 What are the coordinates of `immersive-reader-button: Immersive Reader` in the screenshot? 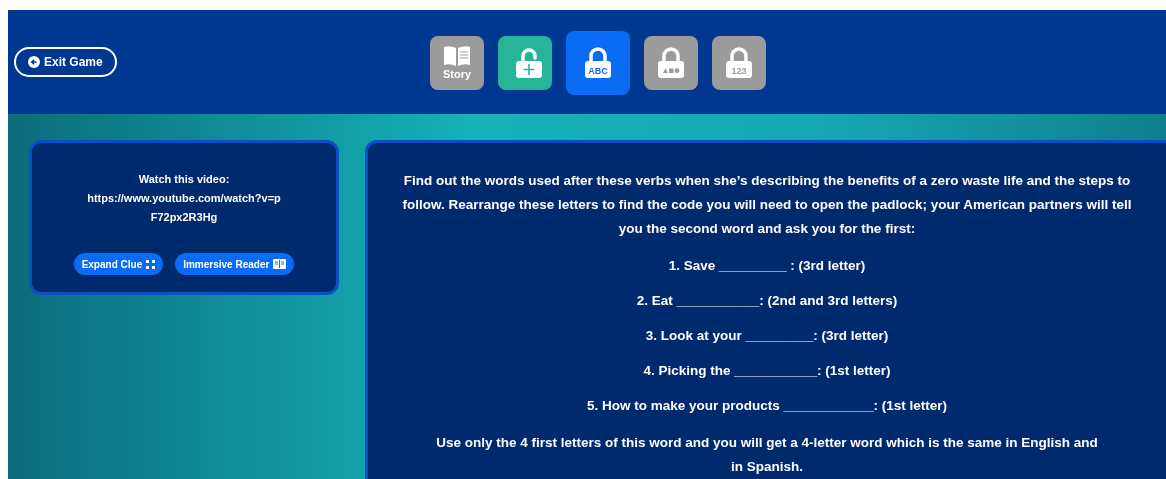 It's located at (235, 264).